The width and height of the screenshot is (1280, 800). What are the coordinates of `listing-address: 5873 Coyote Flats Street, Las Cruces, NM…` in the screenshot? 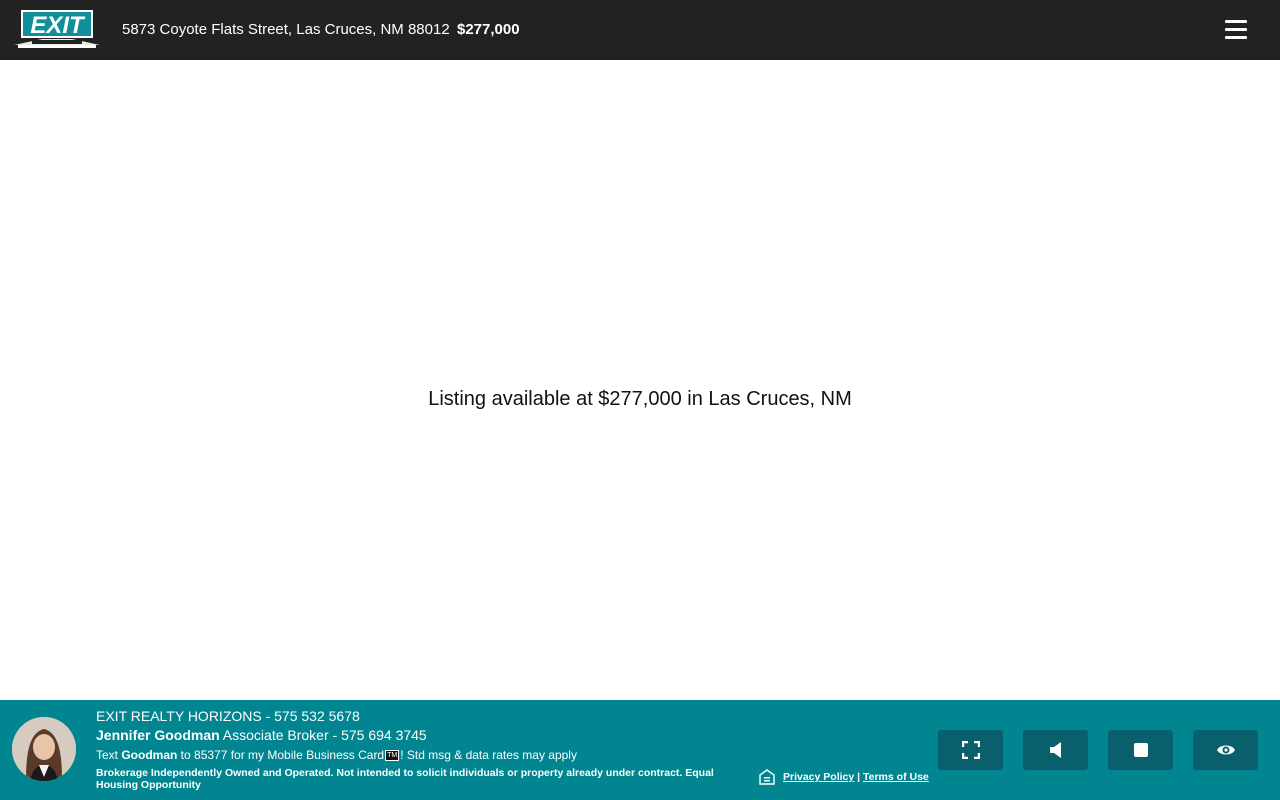 It's located at (286, 29).